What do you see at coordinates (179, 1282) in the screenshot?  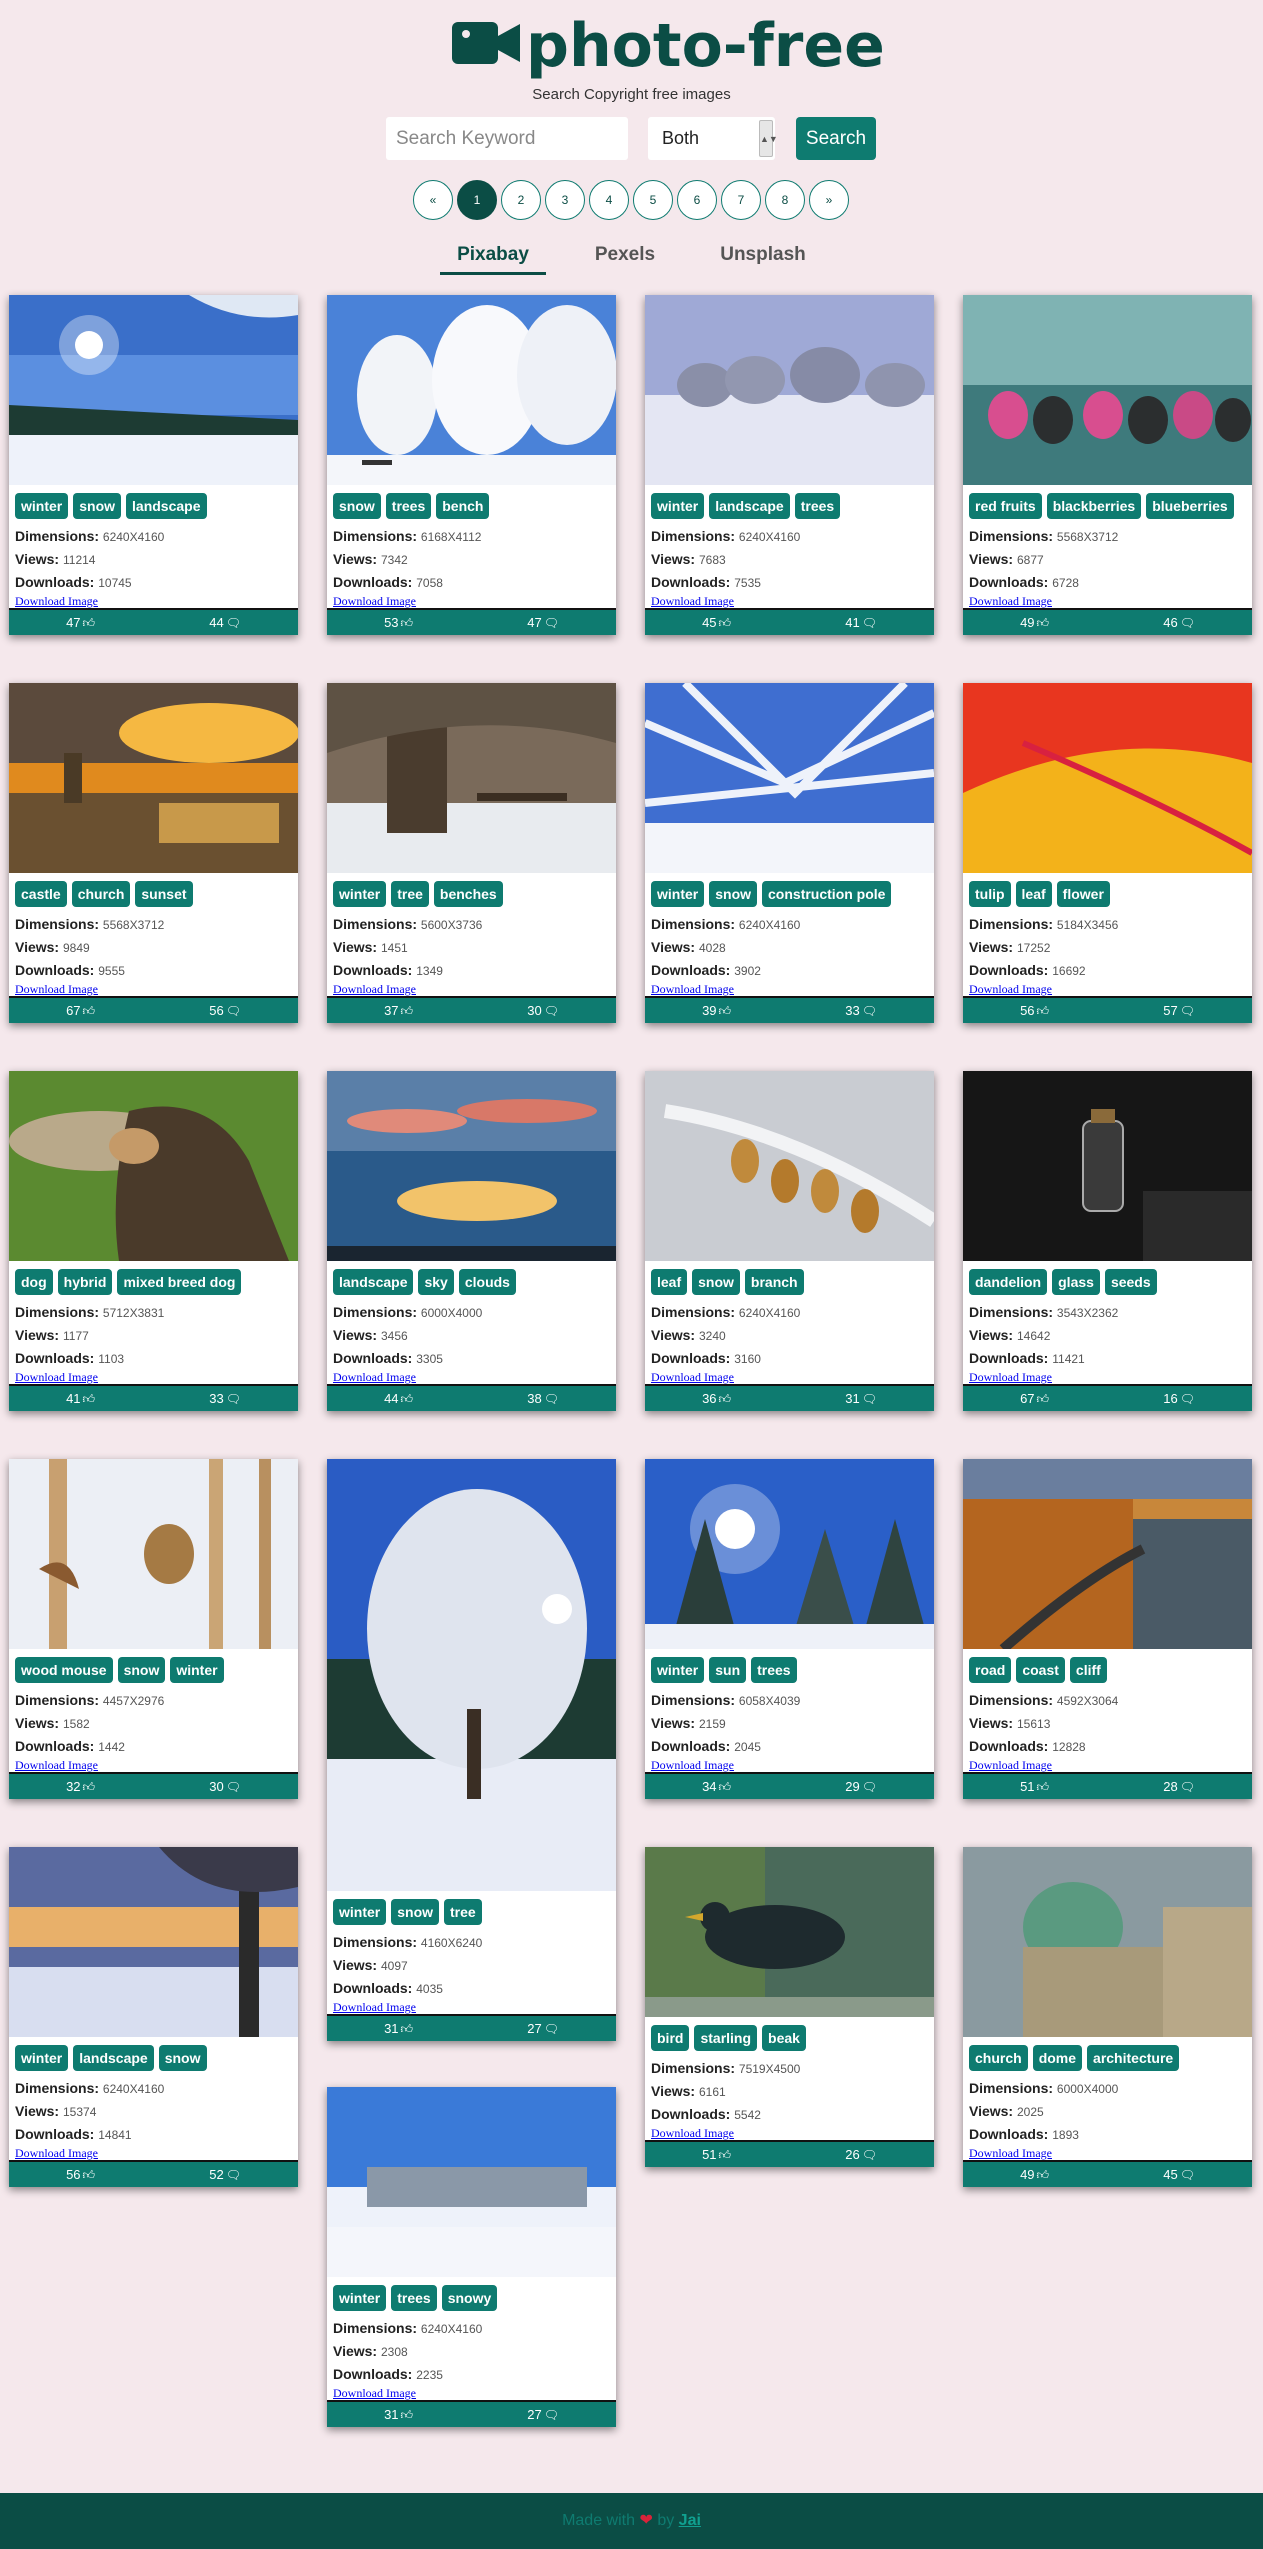 I see `tag-badge: mixed breed dog` at bounding box center [179, 1282].